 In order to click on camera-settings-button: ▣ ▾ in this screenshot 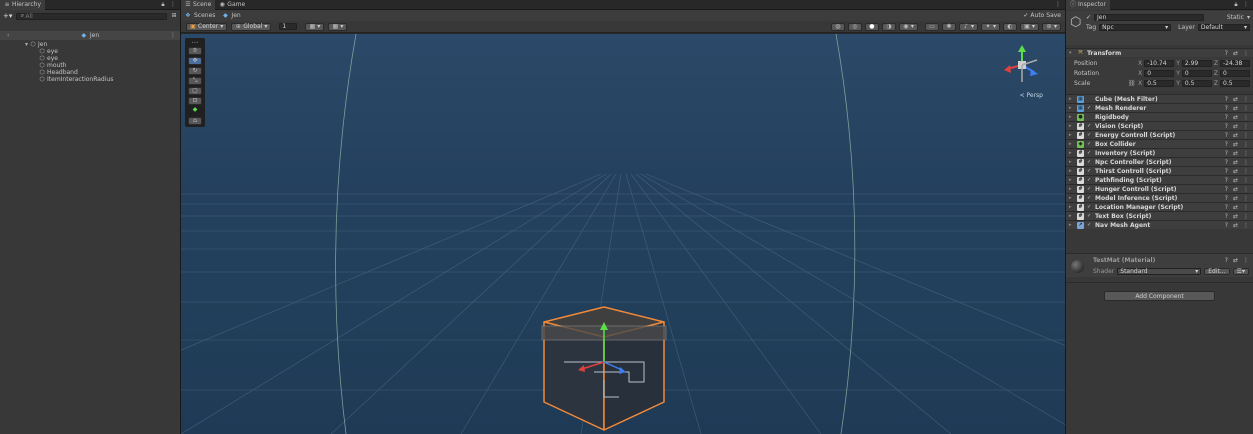, I will do `click(1029, 26)`.